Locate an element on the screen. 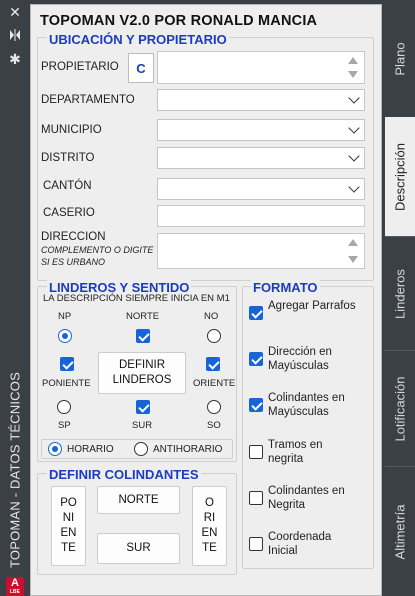  linderos-note: LA DESCRIPCIÓN SIEMPRE INICIA EN M1 is located at coordinates (136, 298).